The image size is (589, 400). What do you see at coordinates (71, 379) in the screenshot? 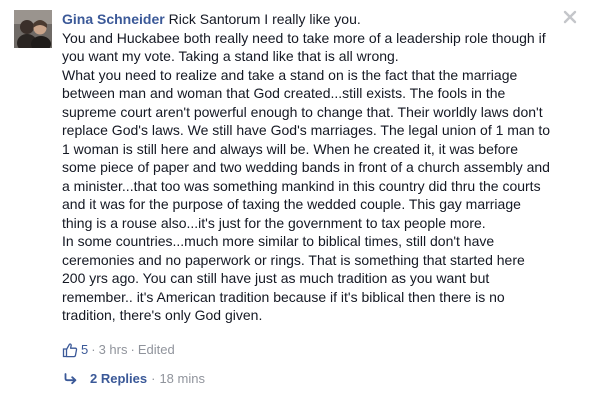
I see `reply-arrow-icon` at bounding box center [71, 379].